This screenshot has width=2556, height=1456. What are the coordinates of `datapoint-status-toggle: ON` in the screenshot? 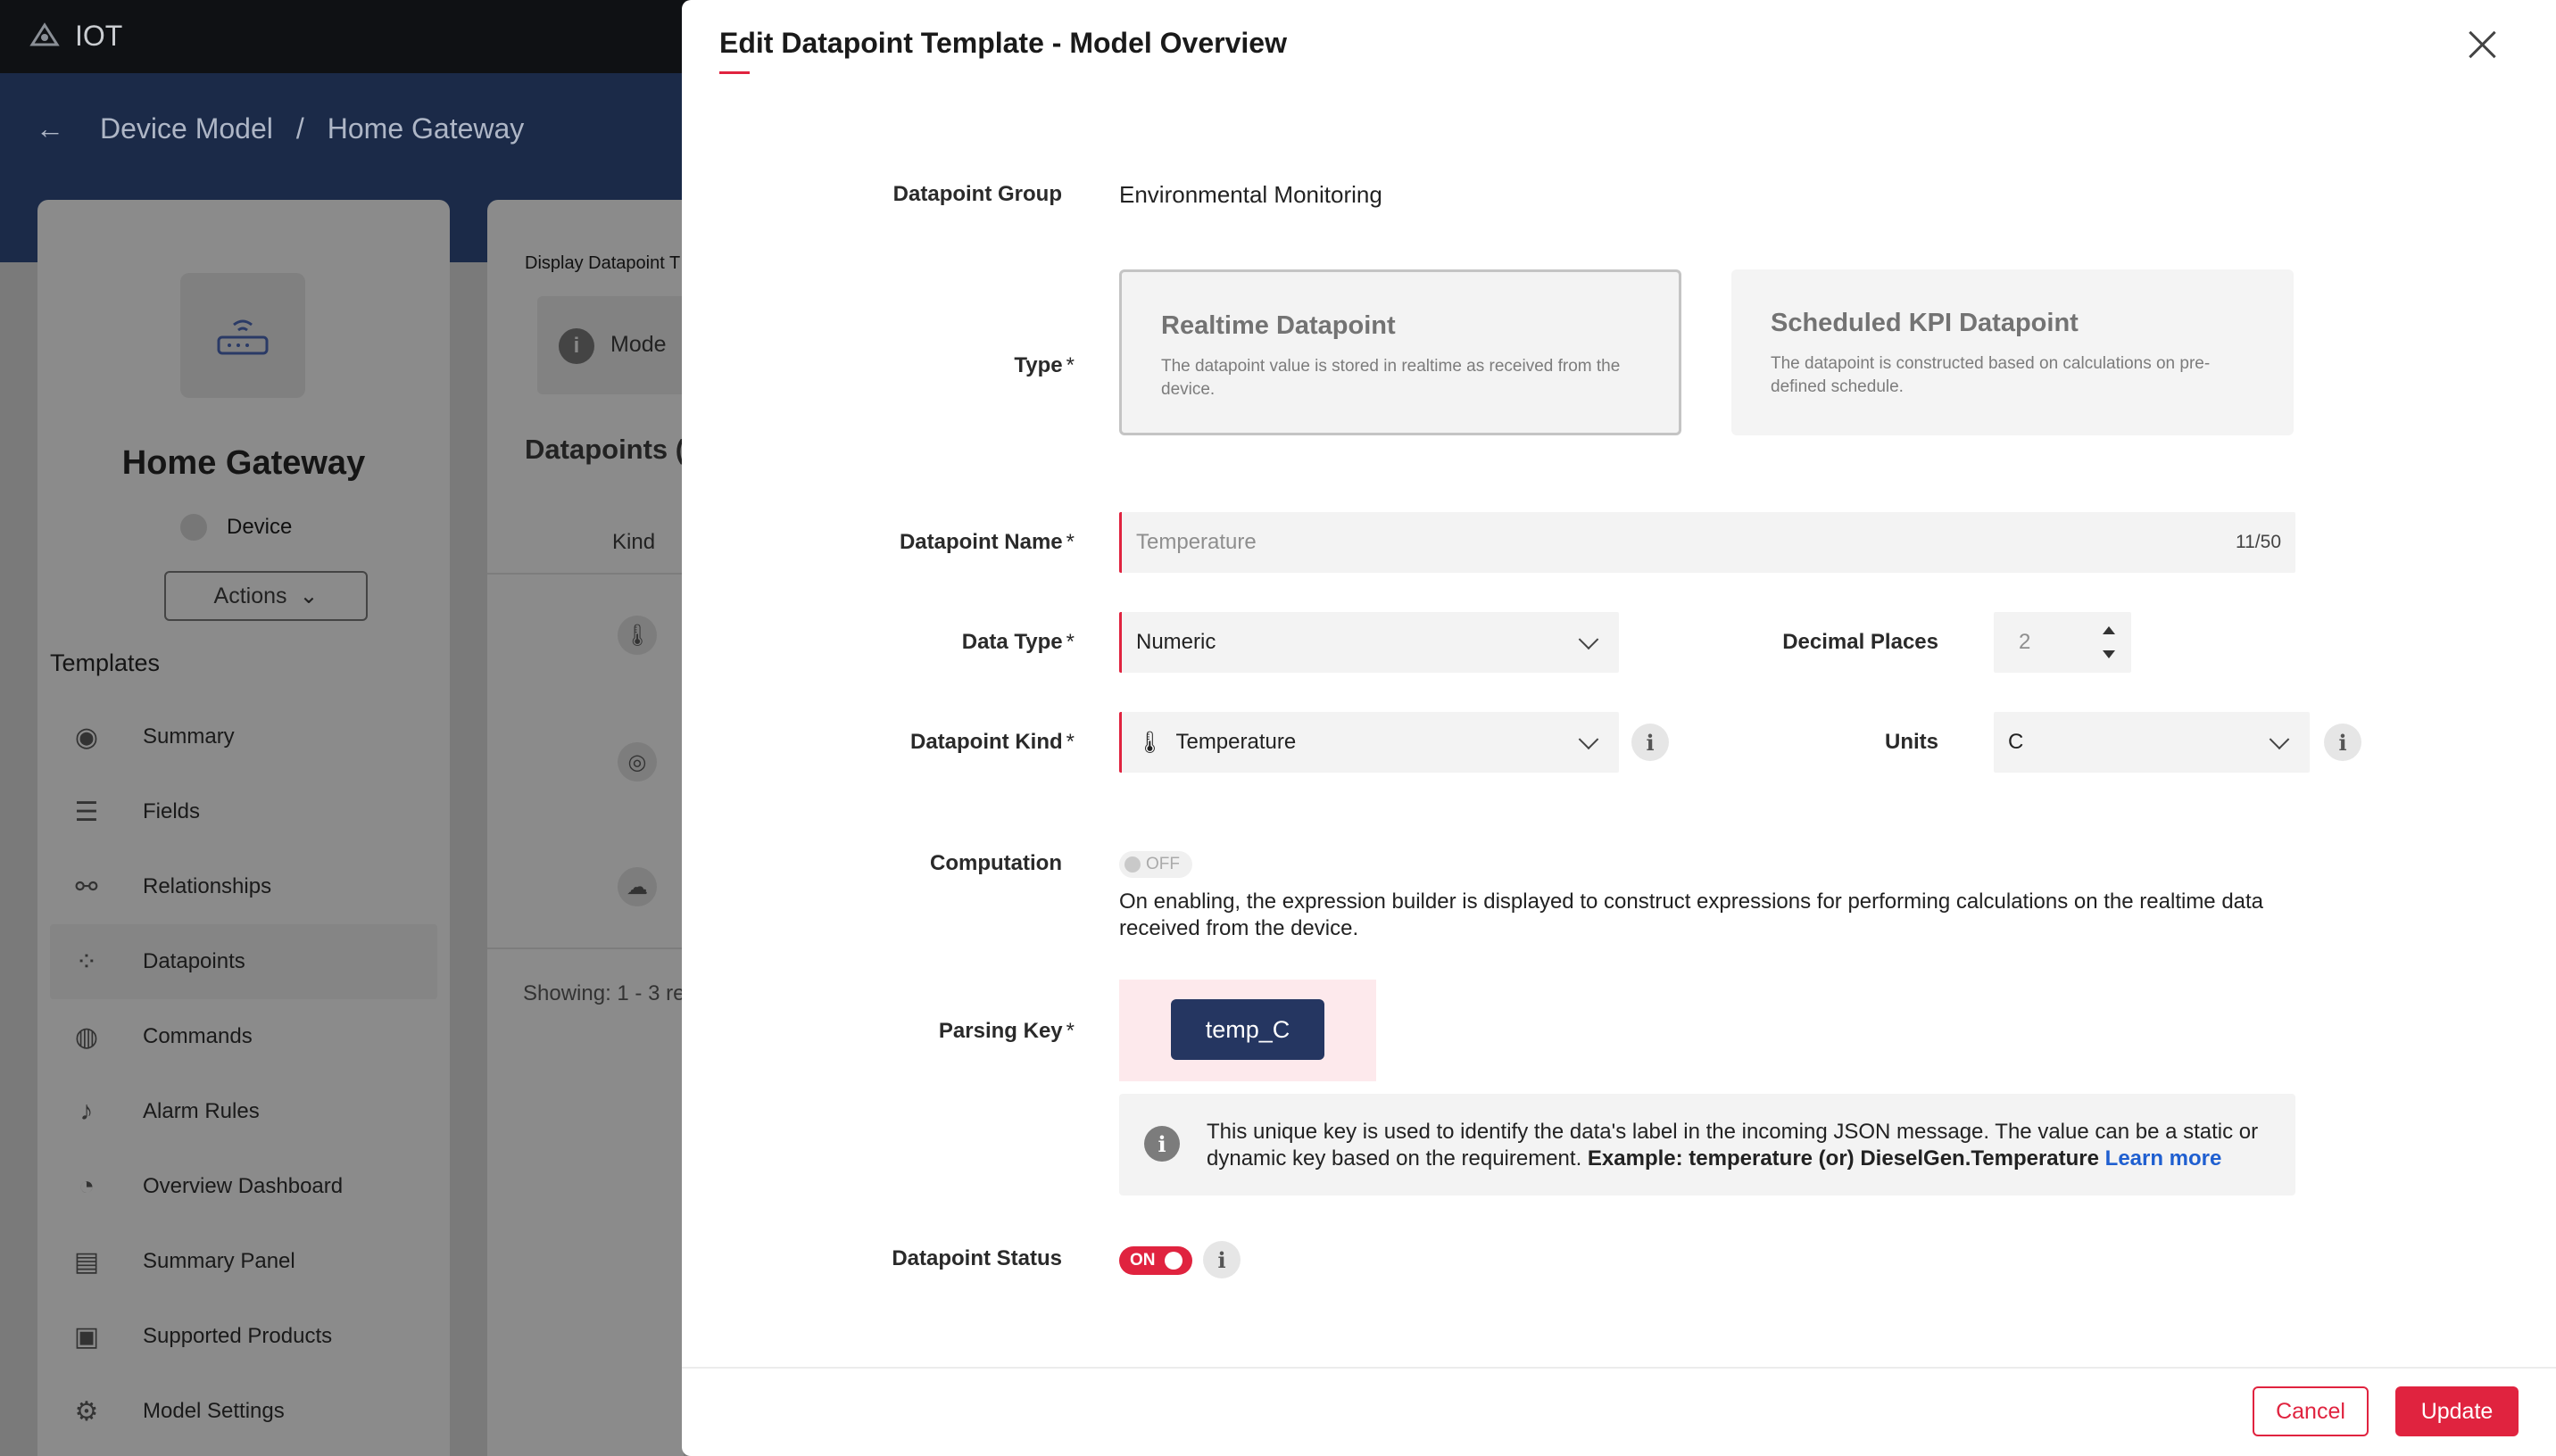 It's located at (1155, 1261).